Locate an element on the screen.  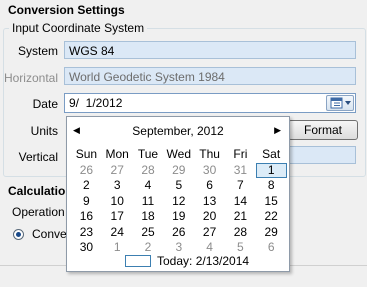
calendar-week-row: 16 17 18 19 20 21 22 is located at coordinates (179, 217).